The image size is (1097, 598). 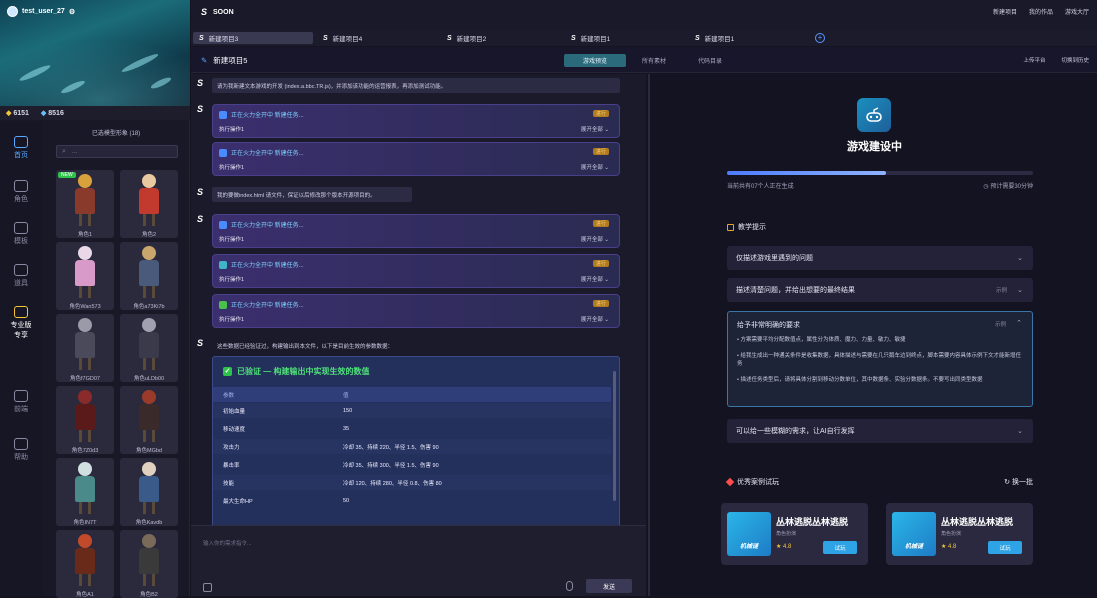 What do you see at coordinates (1034, 60) in the screenshot?
I see `upload-button: 上传平台` at bounding box center [1034, 60].